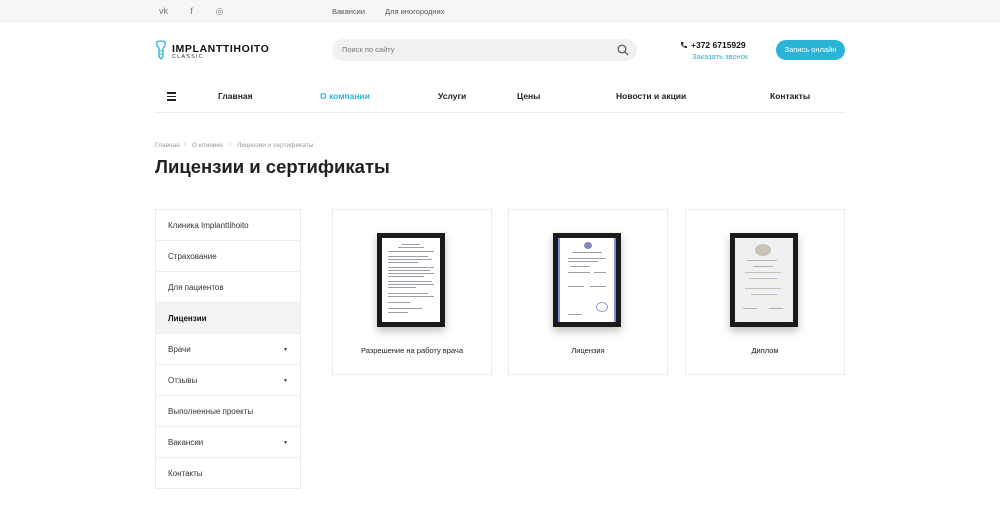 The height and width of the screenshot is (509, 1000). What do you see at coordinates (272, 166) in the screenshot?
I see `page-title: Лицензии и сертификаты` at bounding box center [272, 166].